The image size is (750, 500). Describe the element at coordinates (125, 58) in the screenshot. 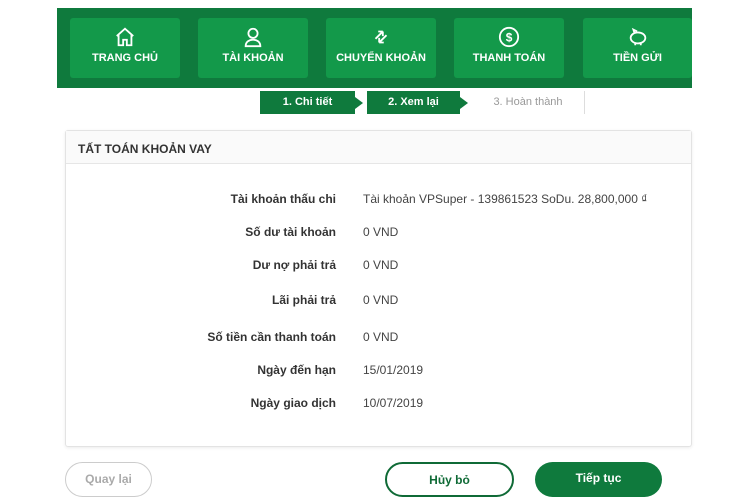

I see `nav-label: TRANG CHỦ` at that location.